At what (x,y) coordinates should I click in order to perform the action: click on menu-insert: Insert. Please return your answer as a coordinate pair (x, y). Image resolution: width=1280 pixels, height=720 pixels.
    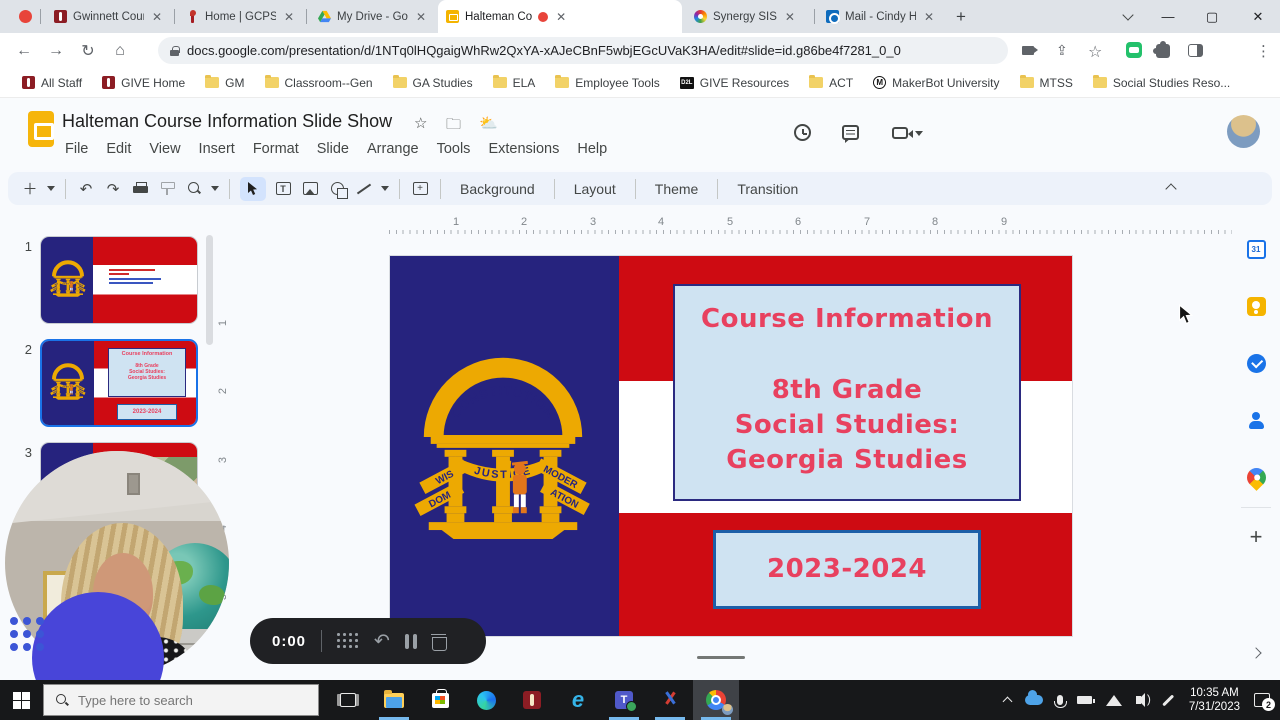
    Looking at the image, I should click on (217, 149).